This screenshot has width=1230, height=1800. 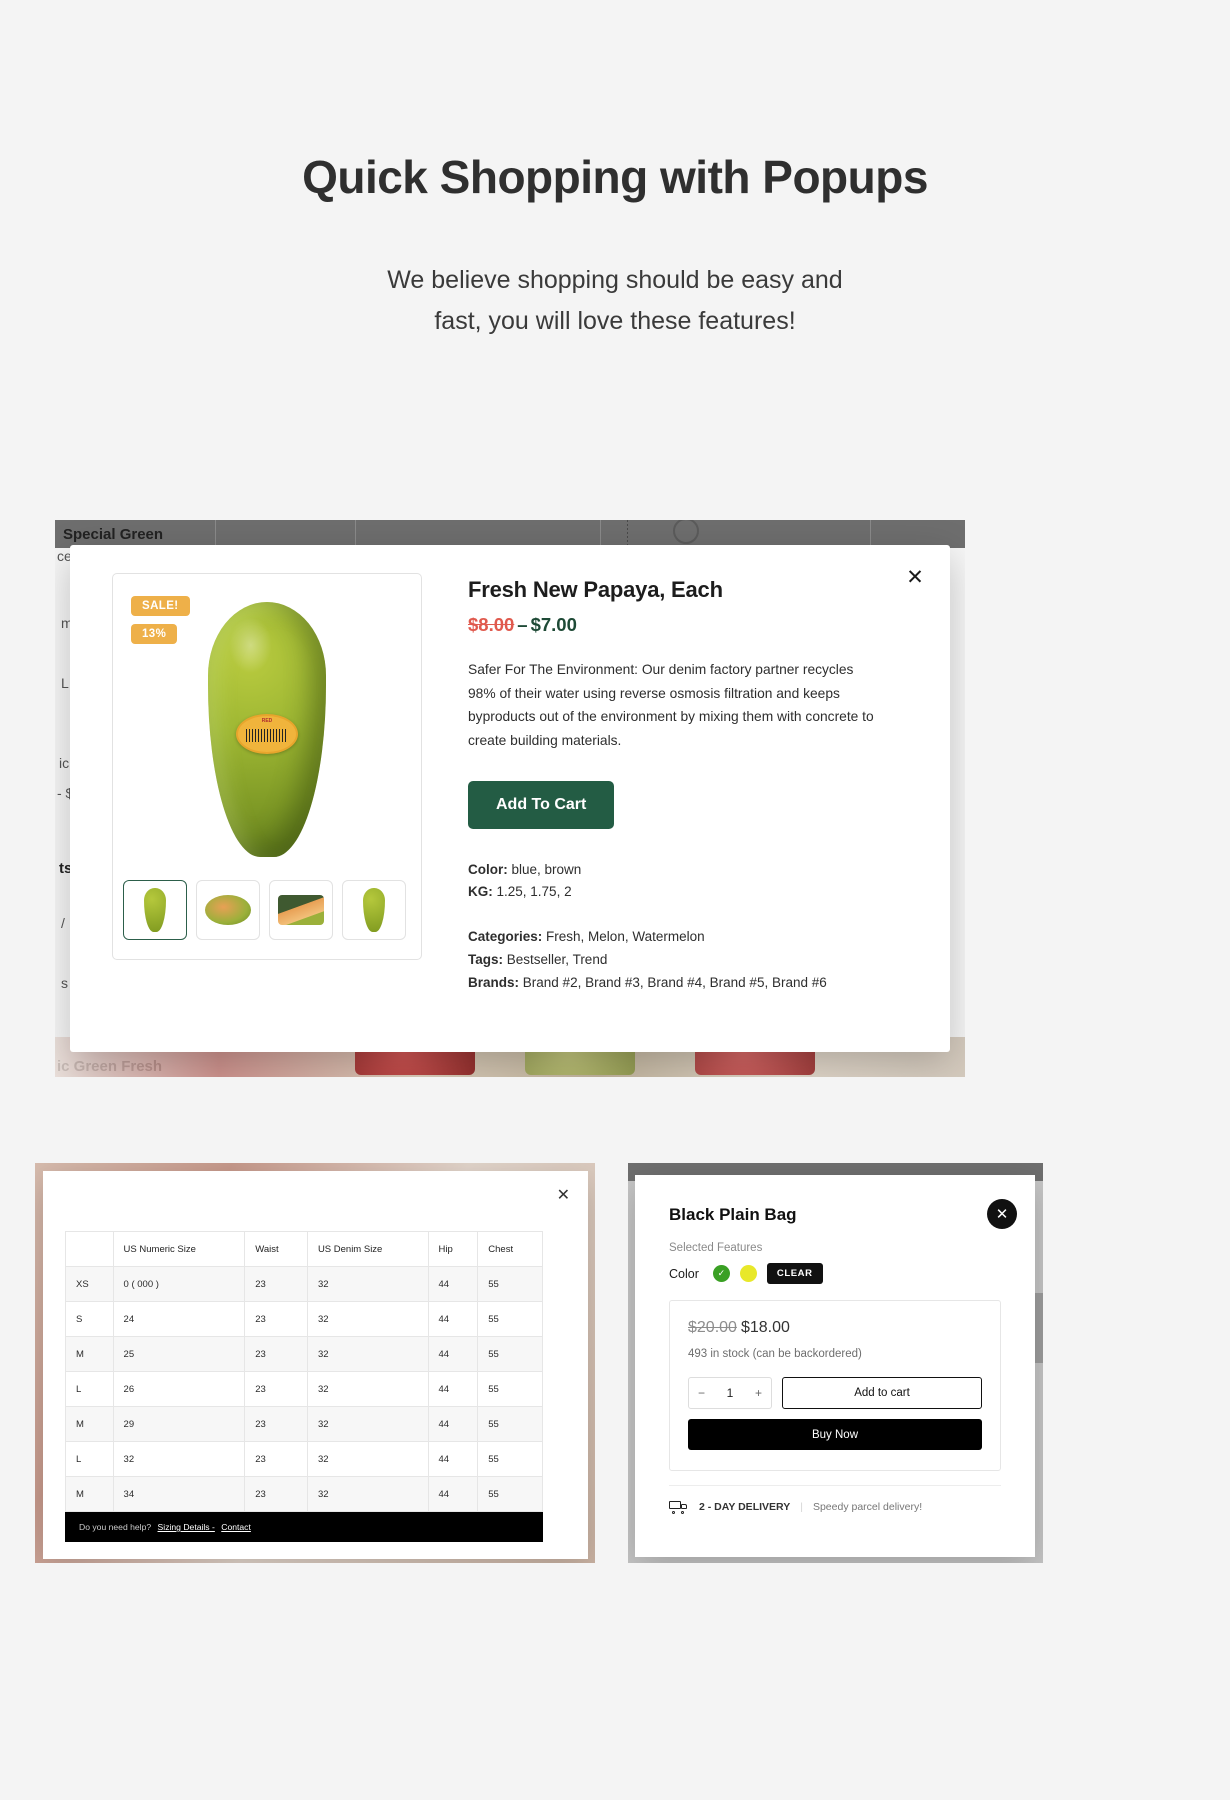 What do you see at coordinates (765, 1327) in the screenshot?
I see `bag-new-price: $18.00` at bounding box center [765, 1327].